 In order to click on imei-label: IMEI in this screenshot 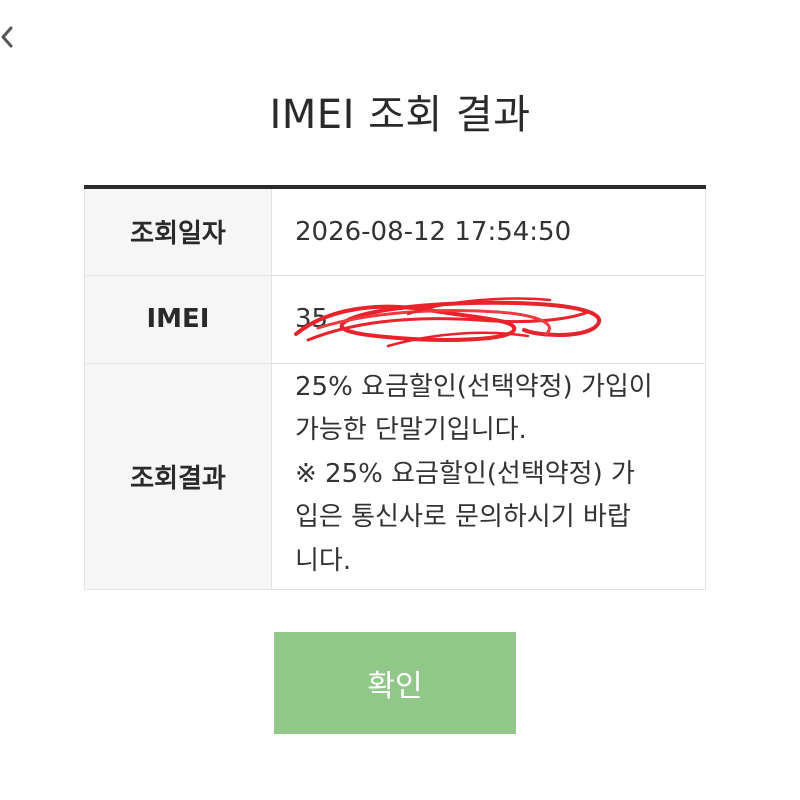, I will do `click(178, 319)`.